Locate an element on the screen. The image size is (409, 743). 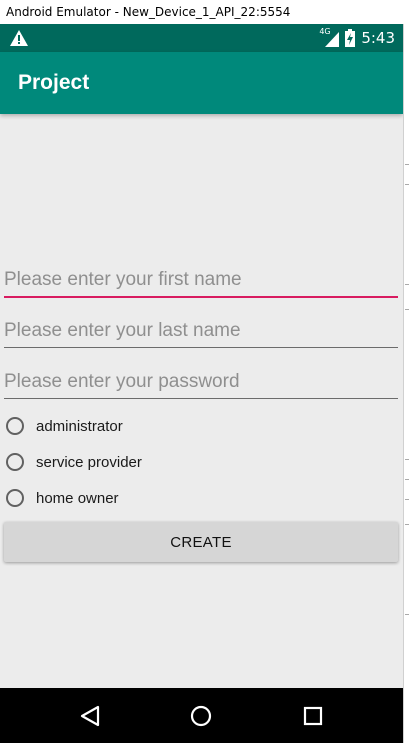
radio-administrator: administrator is located at coordinates (64, 426).